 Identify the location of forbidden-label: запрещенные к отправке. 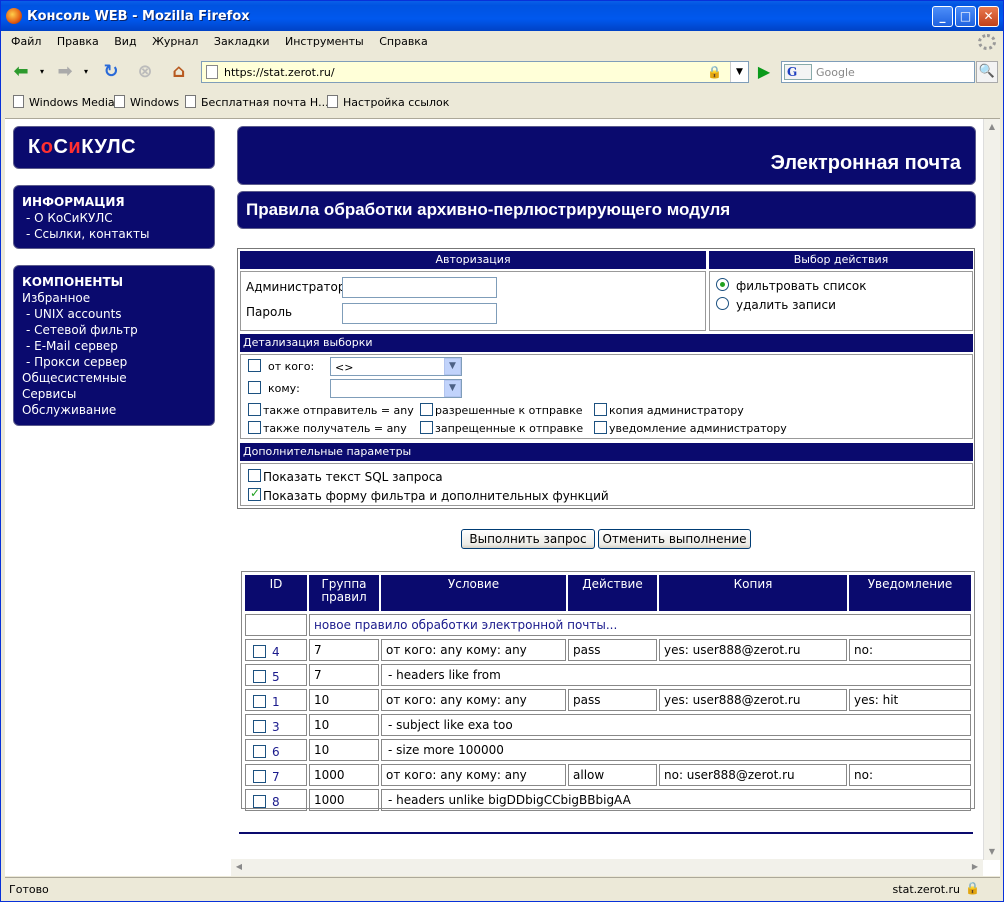
(509, 428).